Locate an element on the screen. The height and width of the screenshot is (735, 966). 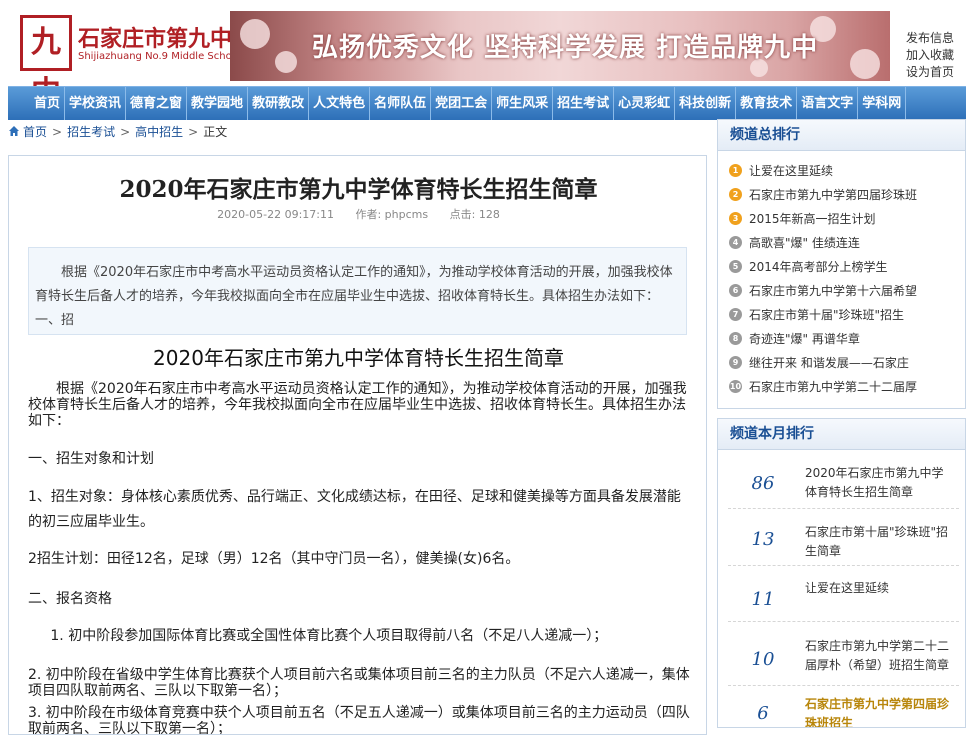
article-clicks: 点击: 128 is located at coordinates (474, 214).